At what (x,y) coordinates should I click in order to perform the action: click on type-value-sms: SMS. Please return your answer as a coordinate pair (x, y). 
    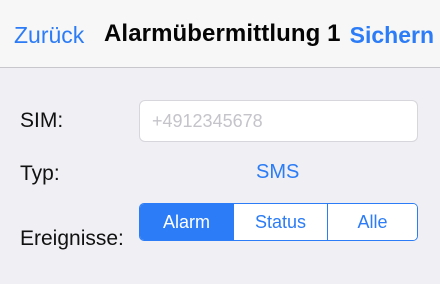
    Looking at the image, I should click on (277, 172).